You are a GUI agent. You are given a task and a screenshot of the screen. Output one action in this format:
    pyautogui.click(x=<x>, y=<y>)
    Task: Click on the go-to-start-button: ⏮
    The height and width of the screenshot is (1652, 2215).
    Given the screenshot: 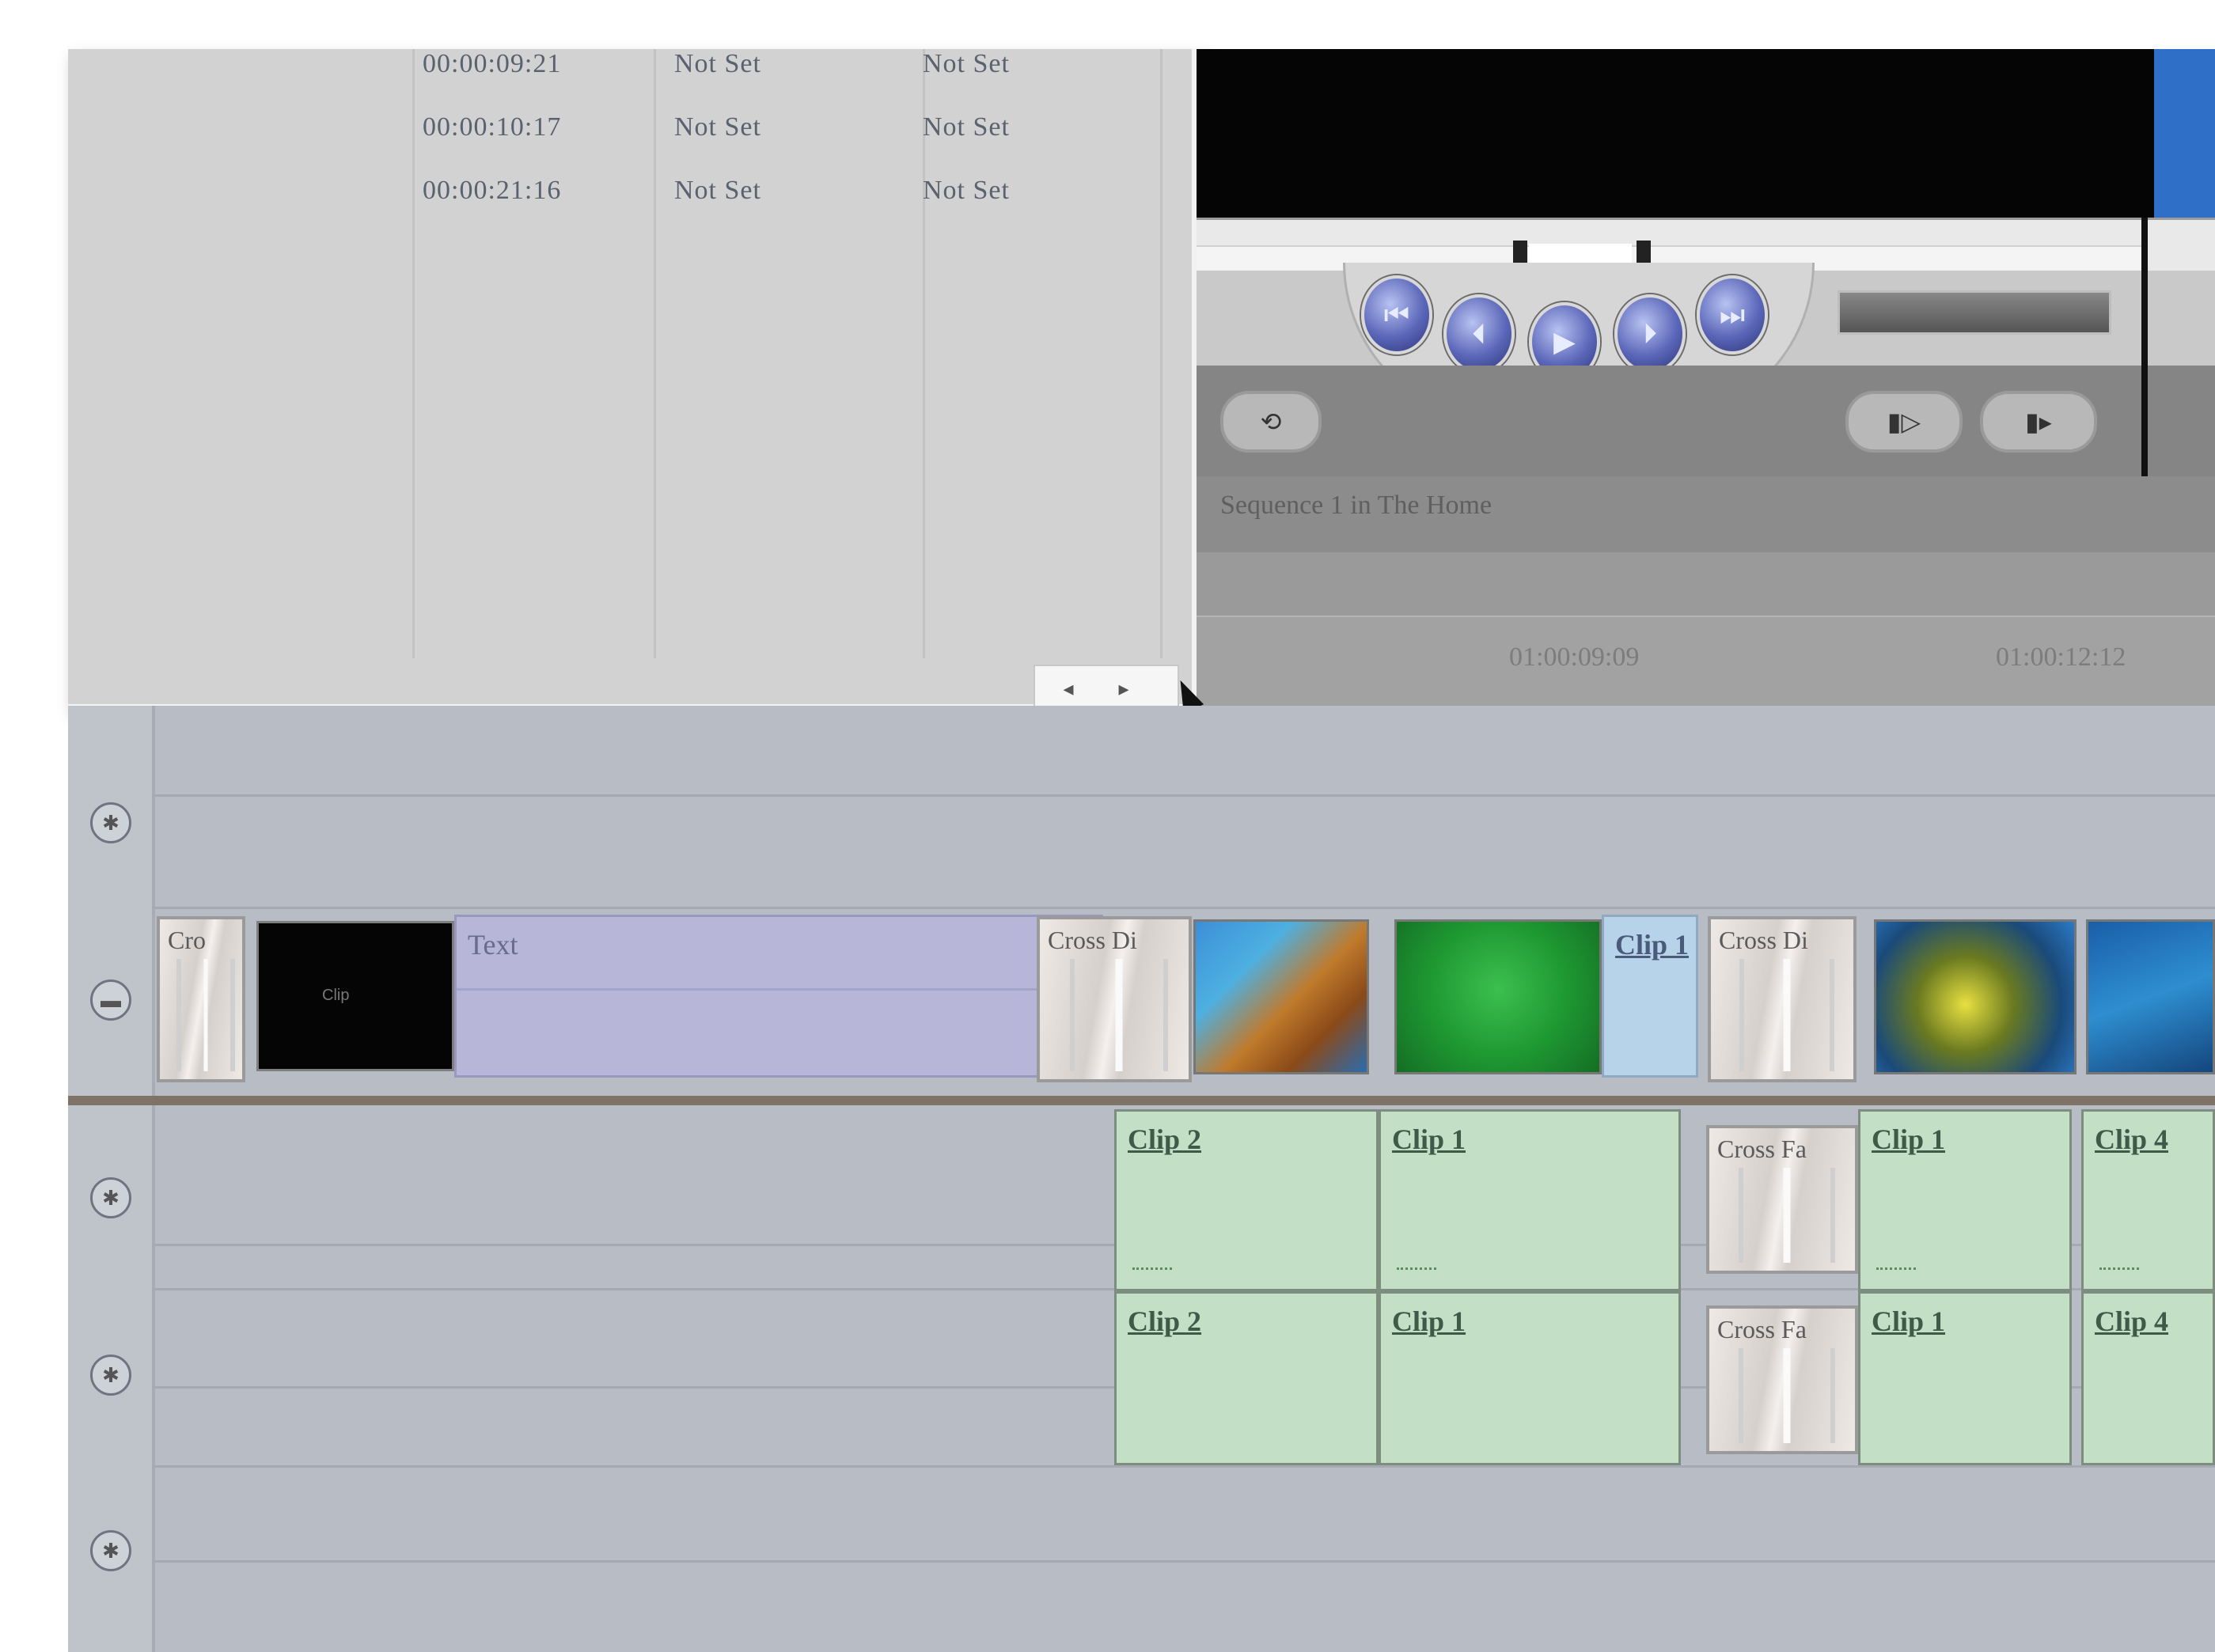 What is the action you would take?
    pyautogui.click(x=1396, y=314)
    